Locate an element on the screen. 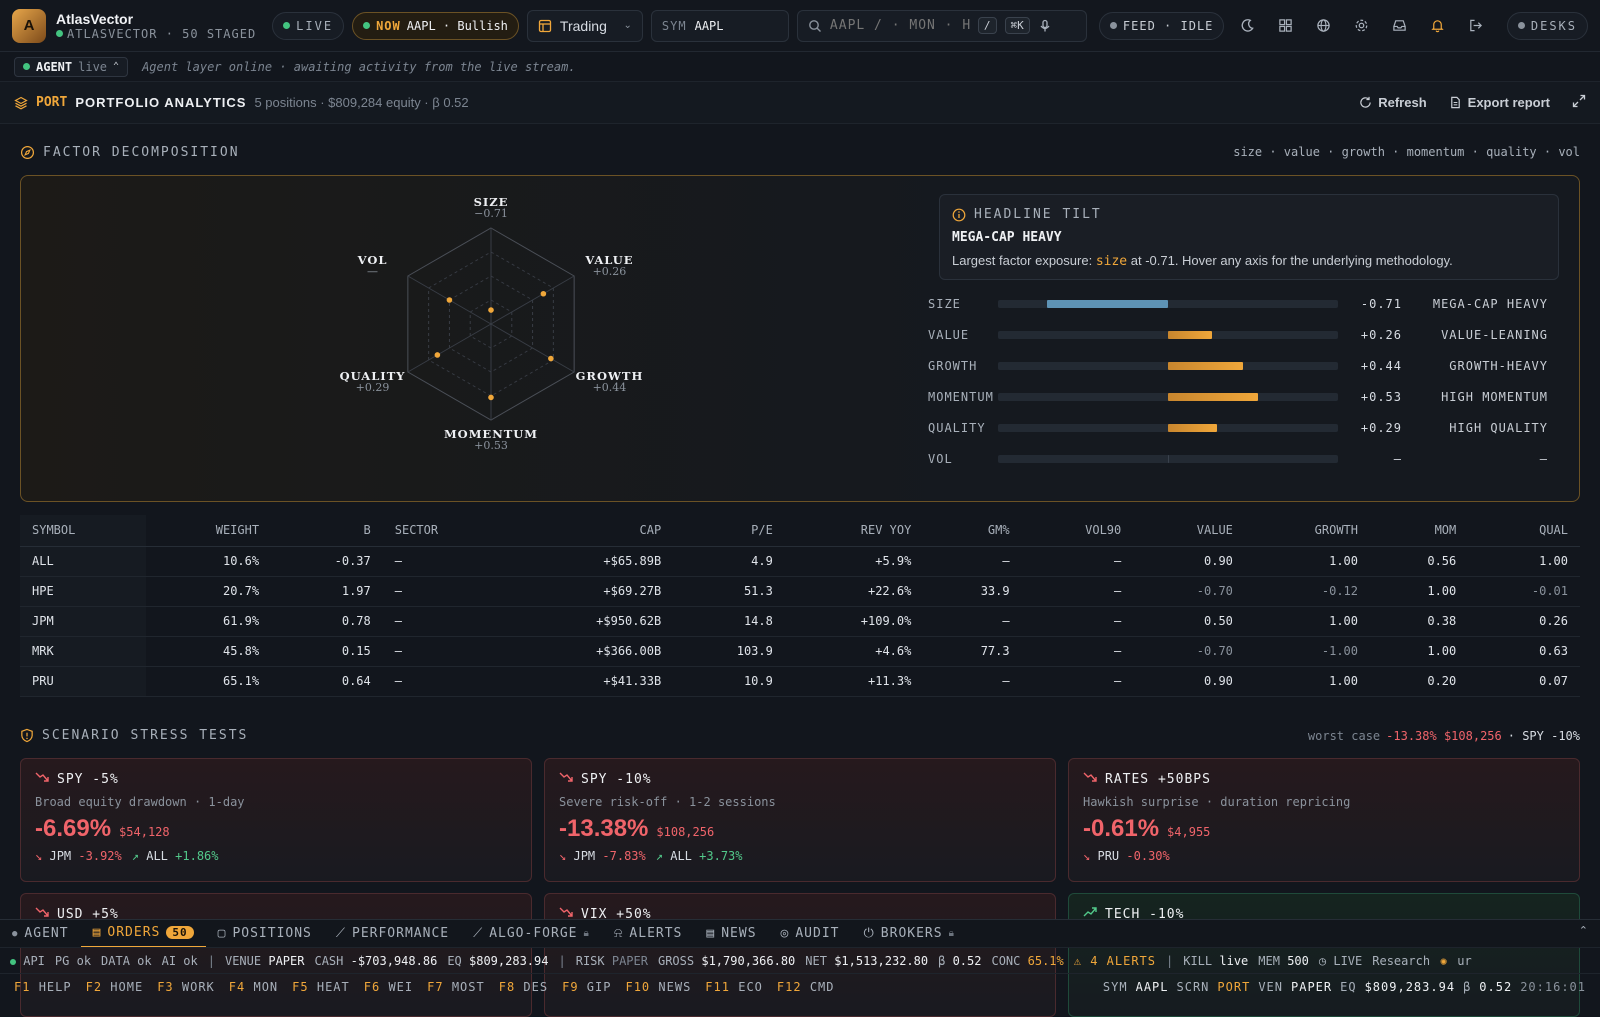 The height and width of the screenshot is (1017, 1600). tab-brokers: ⏻ BROKERS 🔒︎ is located at coordinates (909, 934).